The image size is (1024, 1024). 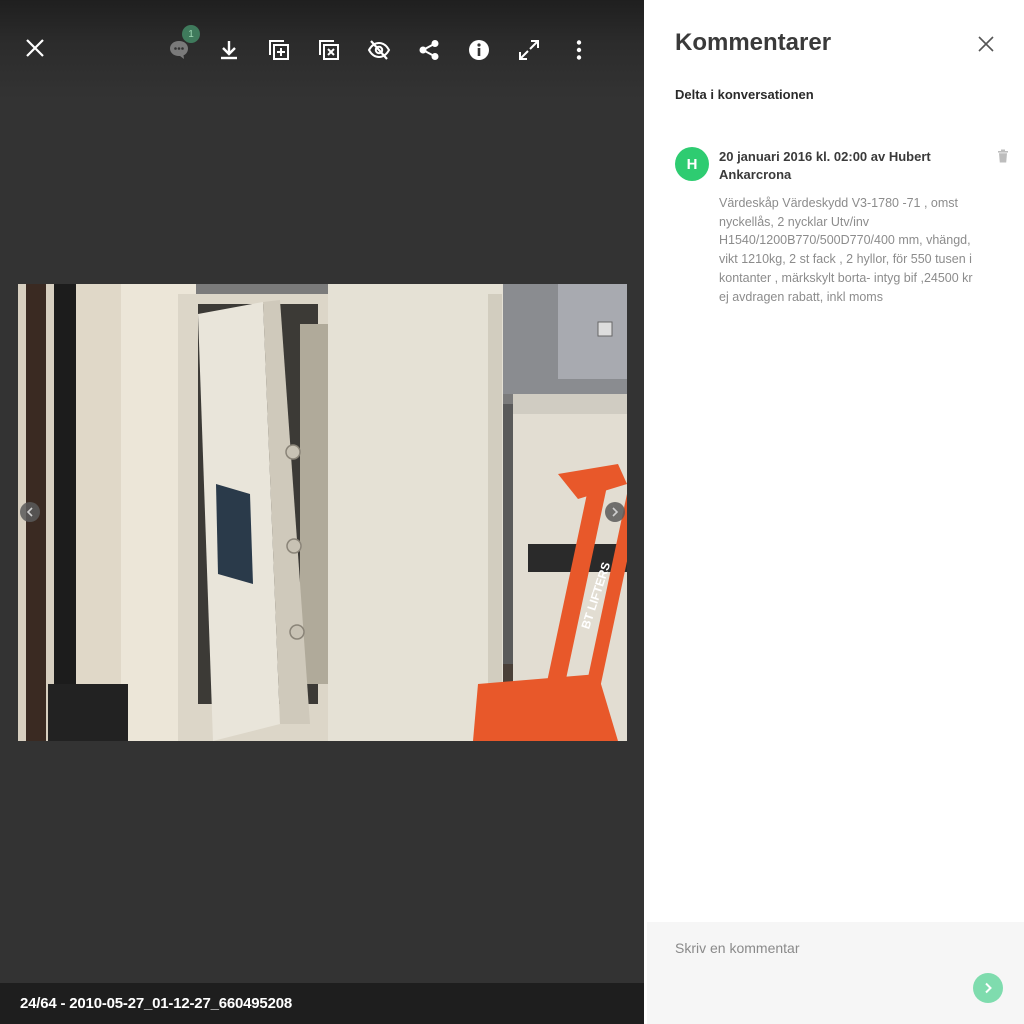 I want to click on delete-comment-button, so click(x=1003, y=156).